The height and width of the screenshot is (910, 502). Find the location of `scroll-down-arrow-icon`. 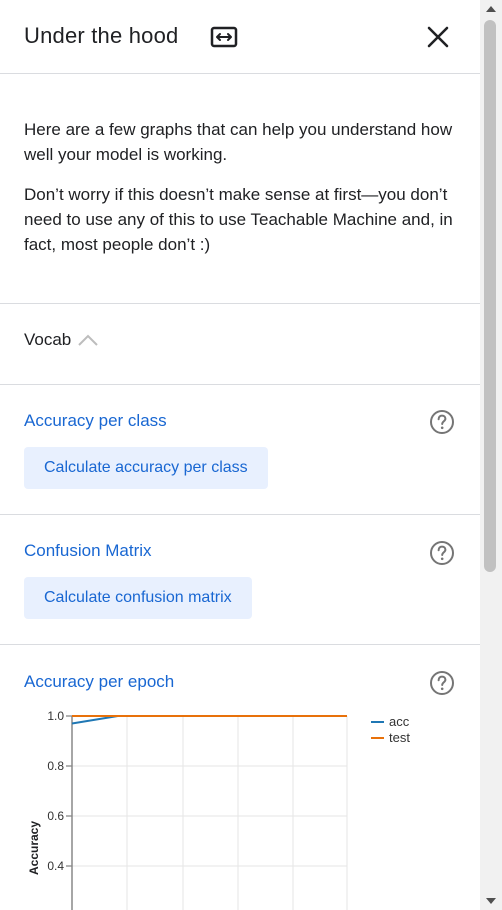

scroll-down-arrow-icon is located at coordinates (491, 901).